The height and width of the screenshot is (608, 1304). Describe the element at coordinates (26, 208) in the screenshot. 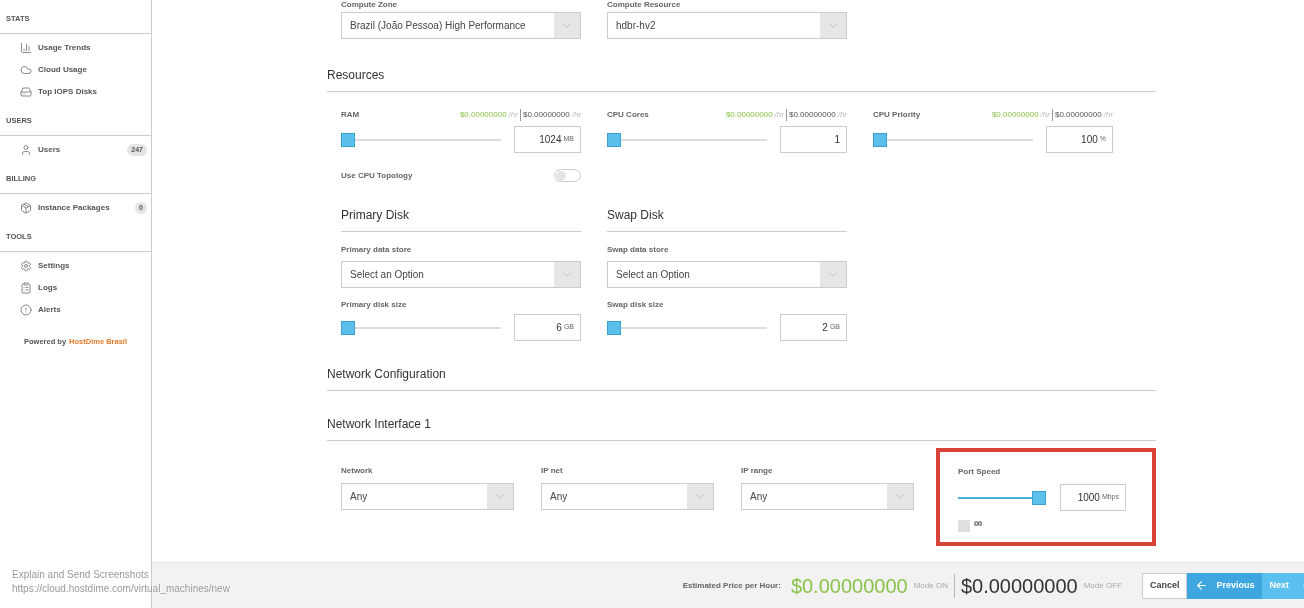

I see `package-icon` at that location.